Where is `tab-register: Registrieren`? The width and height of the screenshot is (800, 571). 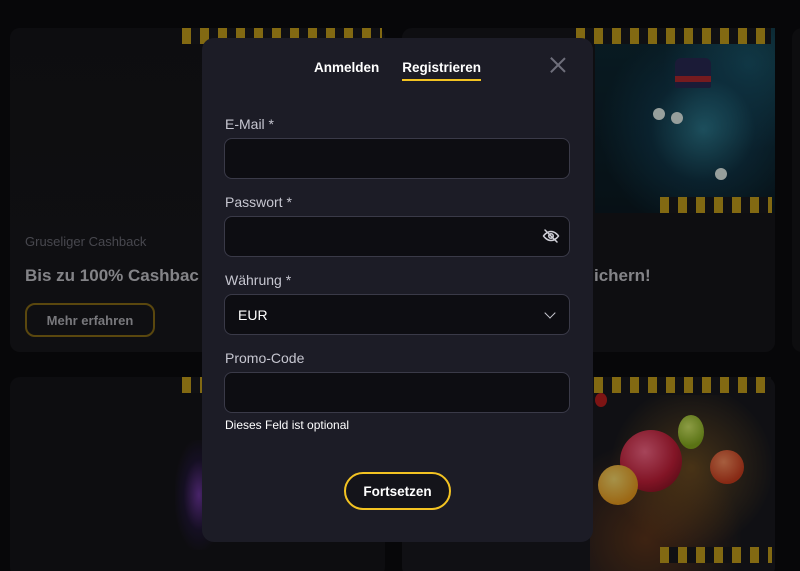
tab-register: Registrieren is located at coordinates (441, 70).